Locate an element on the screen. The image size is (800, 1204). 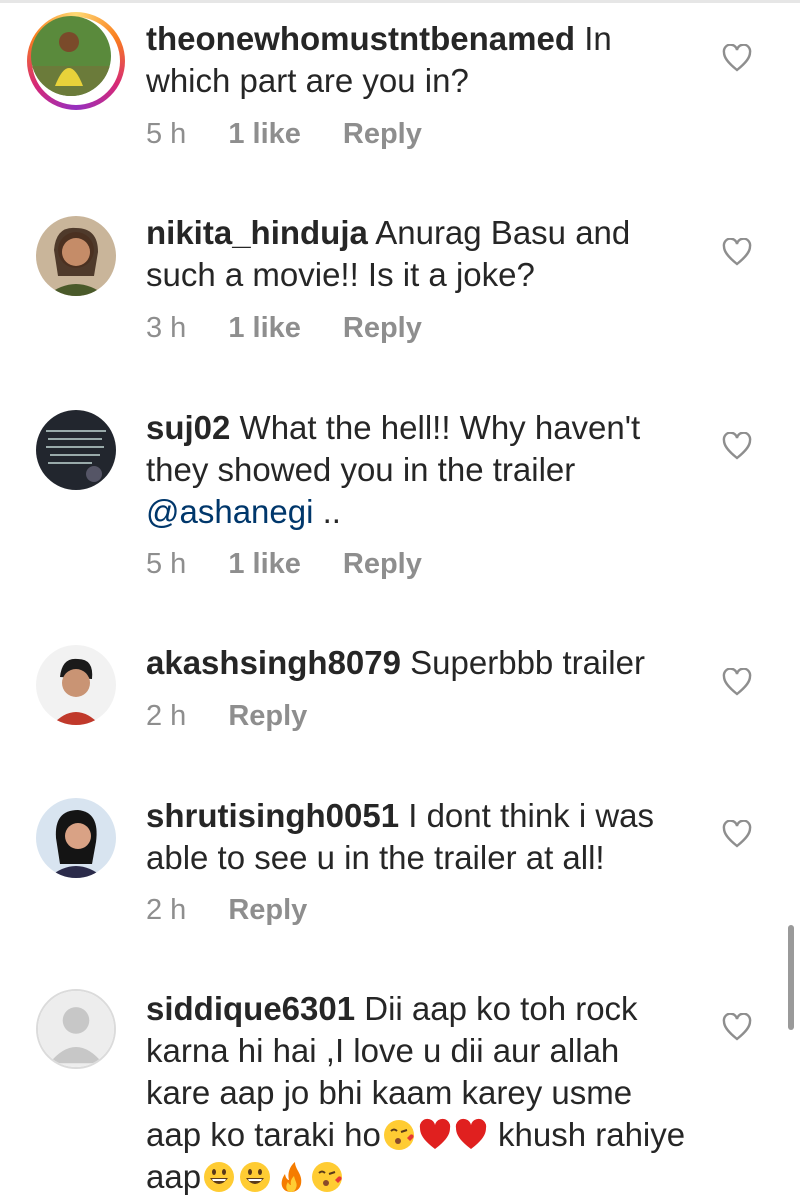
comment-username: shrutisingh0051 is located at coordinates (272, 815).